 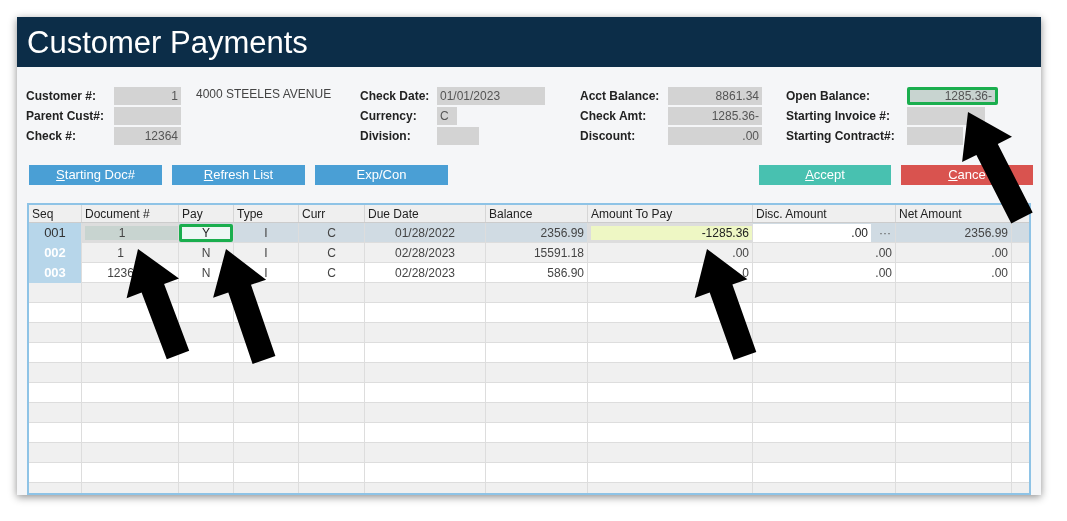 I want to click on sequence-cell: 003, so click(x=55, y=273).